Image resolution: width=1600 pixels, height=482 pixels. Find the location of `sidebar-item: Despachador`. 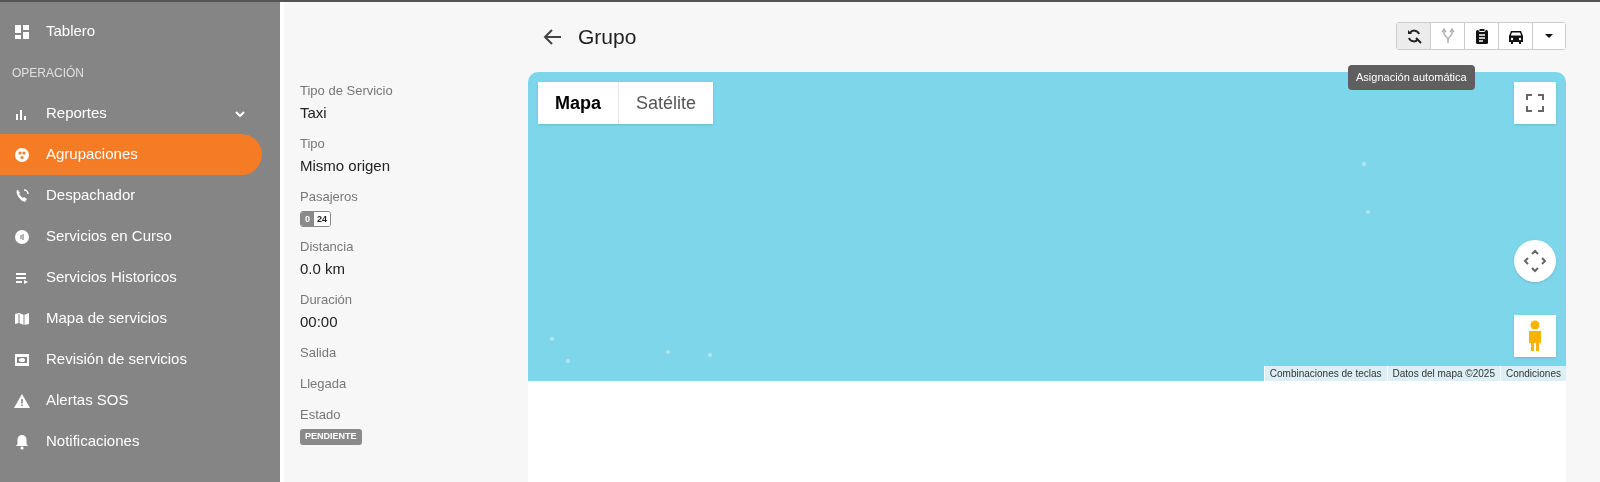

sidebar-item: Despachador is located at coordinates (131, 195).